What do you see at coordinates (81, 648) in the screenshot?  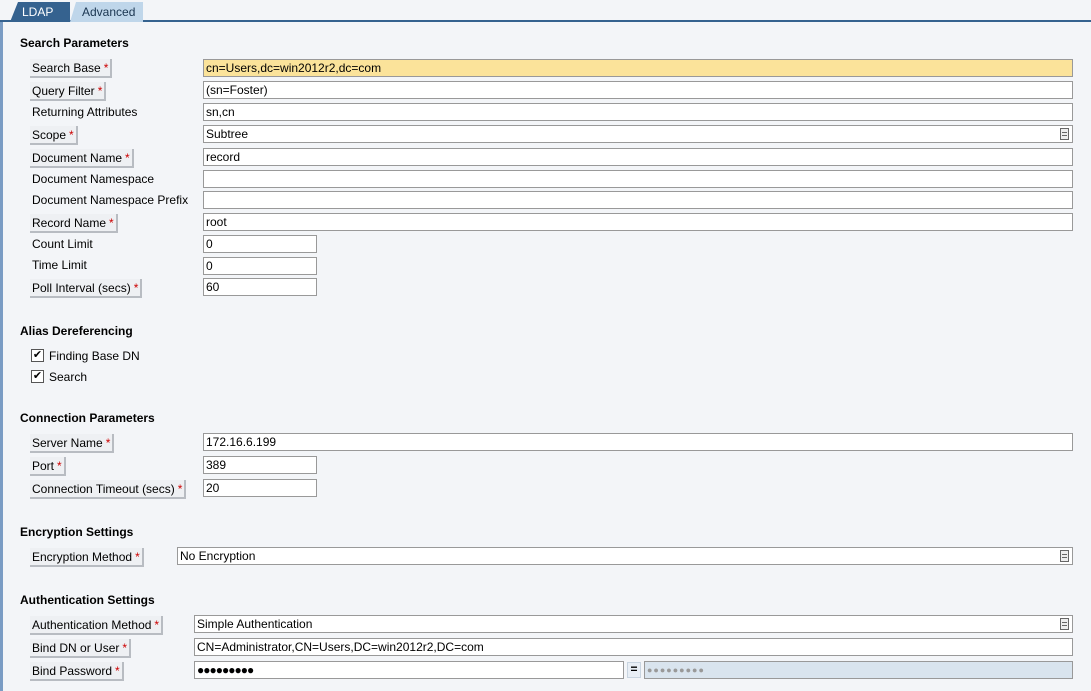 I see `bind-dn-label: Bind DN or User *` at bounding box center [81, 648].